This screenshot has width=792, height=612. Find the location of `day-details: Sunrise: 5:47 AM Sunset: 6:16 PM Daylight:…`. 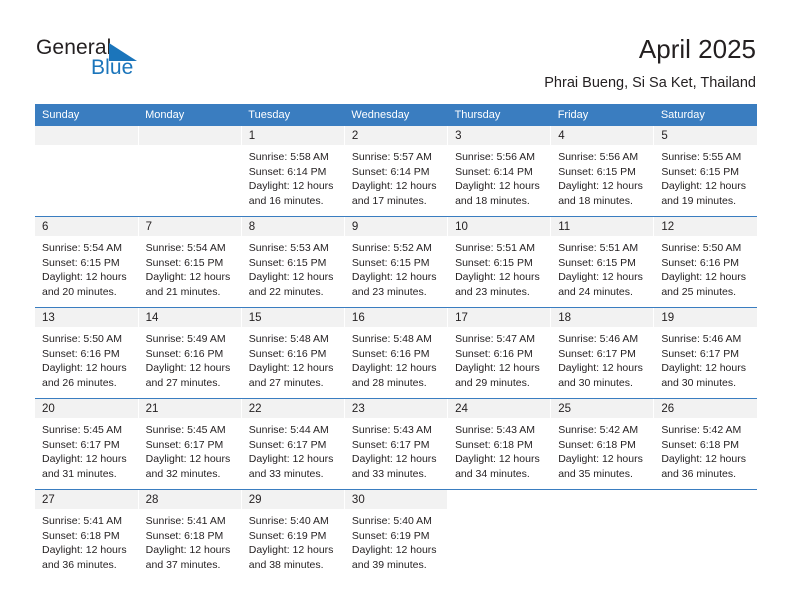

day-details: Sunrise: 5:47 AM Sunset: 6:16 PM Daylight:… is located at coordinates (499, 358).